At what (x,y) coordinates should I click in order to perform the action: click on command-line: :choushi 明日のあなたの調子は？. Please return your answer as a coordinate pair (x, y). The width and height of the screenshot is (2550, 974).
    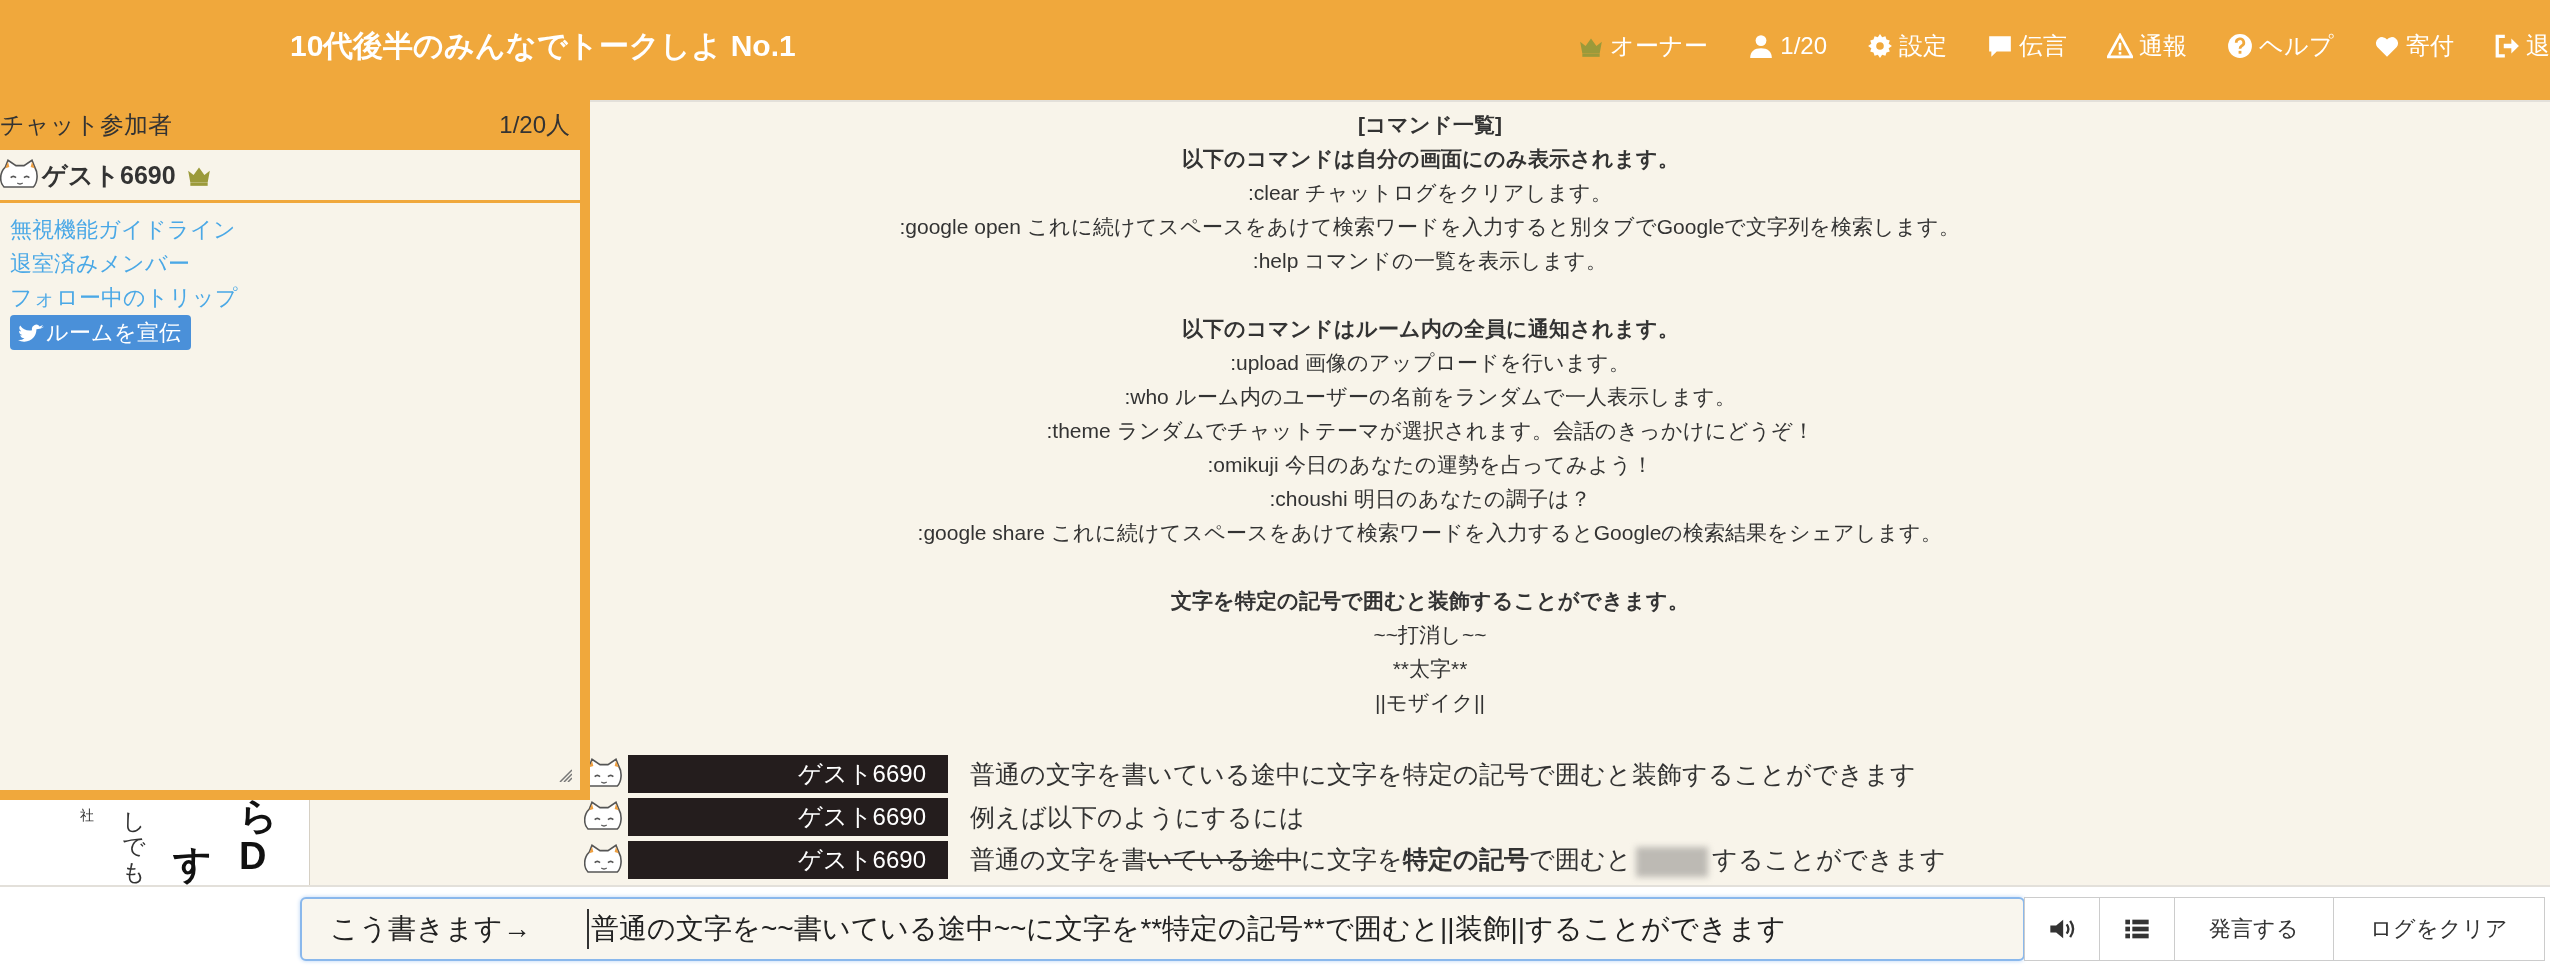
    Looking at the image, I should click on (1430, 499).